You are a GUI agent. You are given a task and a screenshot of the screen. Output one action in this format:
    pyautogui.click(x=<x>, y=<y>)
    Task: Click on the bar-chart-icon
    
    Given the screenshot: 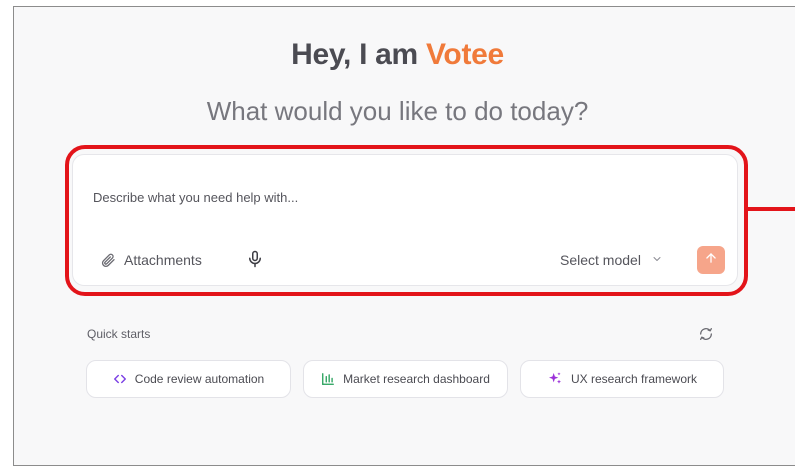 What is the action you would take?
    pyautogui.click(x=328, y=379)
    